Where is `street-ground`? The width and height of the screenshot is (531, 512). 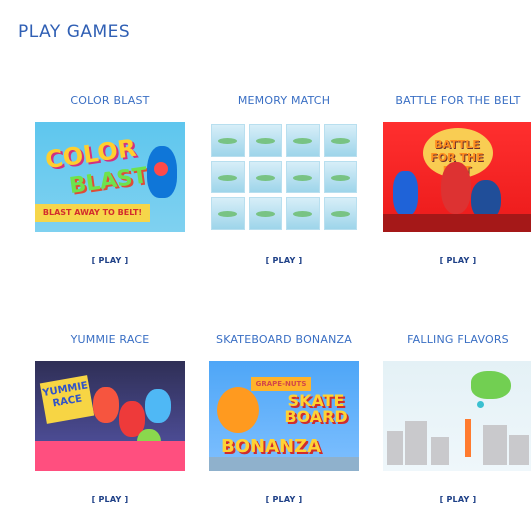 street-ground is located at coordinates (284, 464).